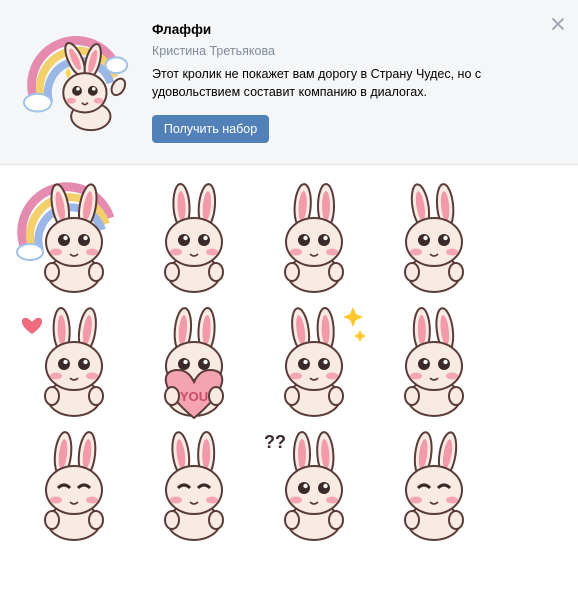 This screenshot has height=600, width=578. Describe the element at coordinates (213, 51) in the screenshot. I see `pack-author: Кристина Третьякова` at that location.